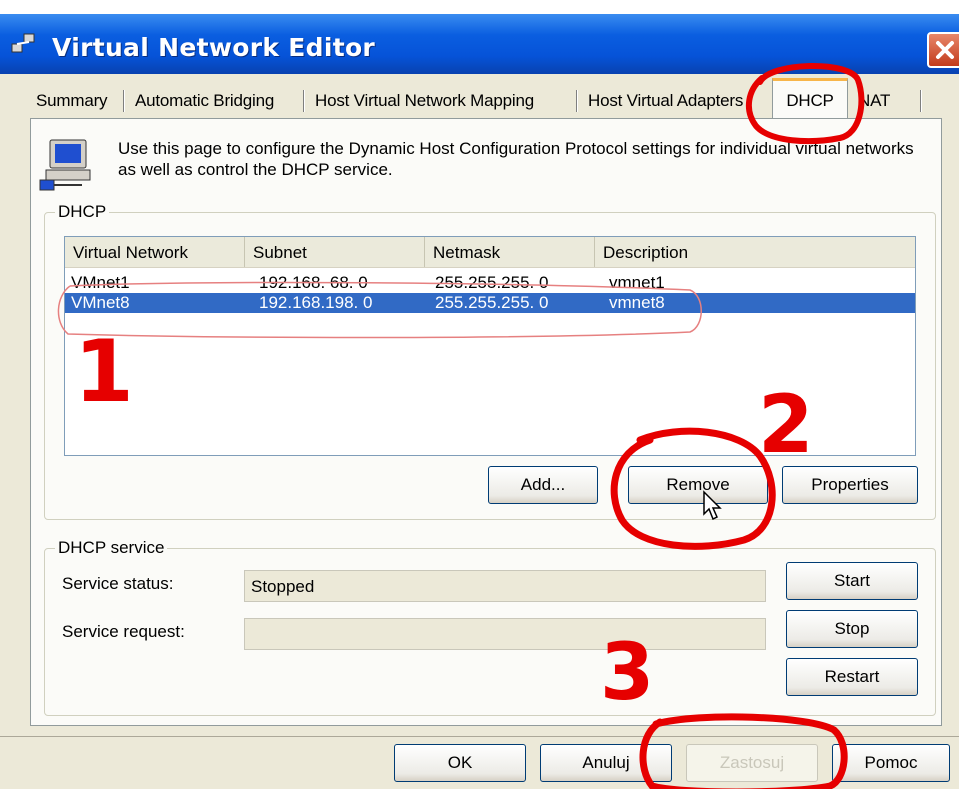 Image resolution: width=959 pixels, height=789 pixels. I want to click on cell-description: vmnet8, so click(637, 302).